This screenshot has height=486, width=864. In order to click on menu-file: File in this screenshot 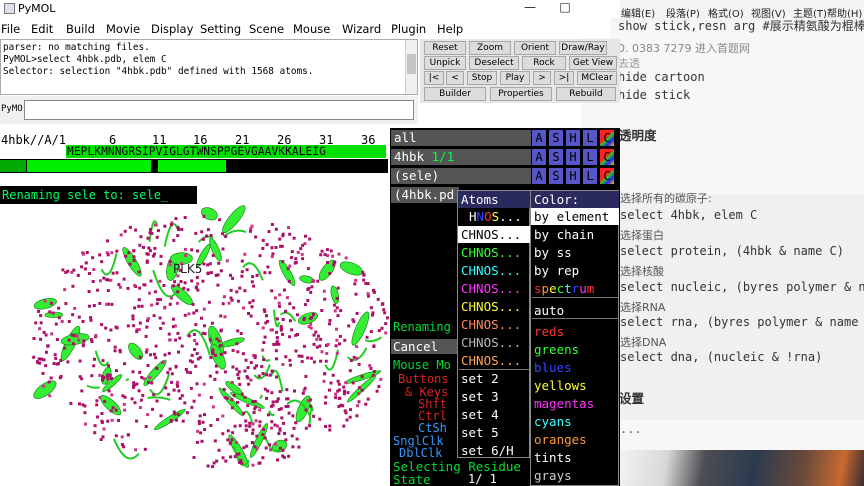, I will do `click(10, 29)`.